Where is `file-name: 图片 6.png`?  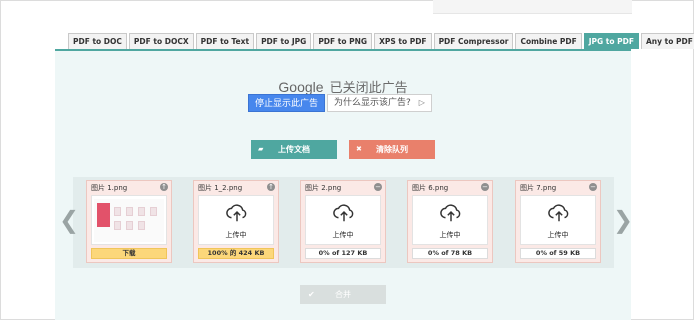 file-name: 图片 6.png is located at coordinates (430, 188).